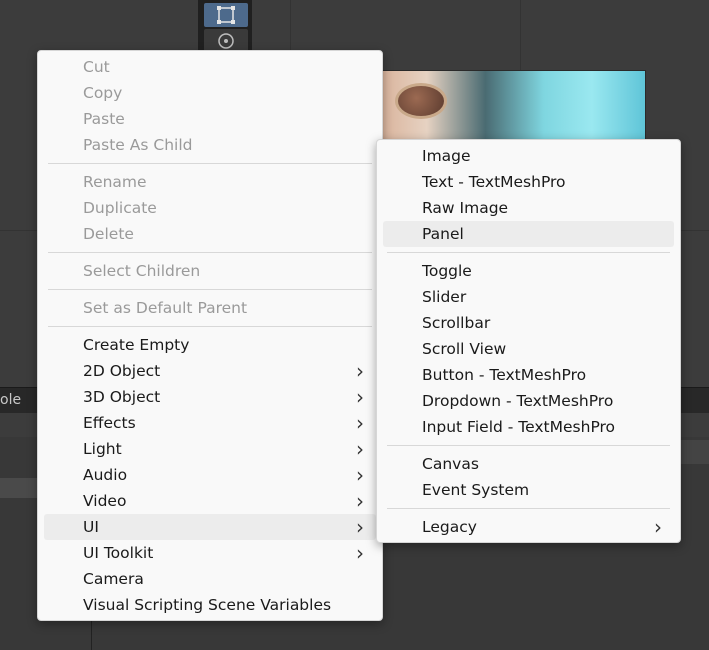 The width and height of the screenshot is (709, 650). I want to click on menu-item-label: Image, so click(446, 156).